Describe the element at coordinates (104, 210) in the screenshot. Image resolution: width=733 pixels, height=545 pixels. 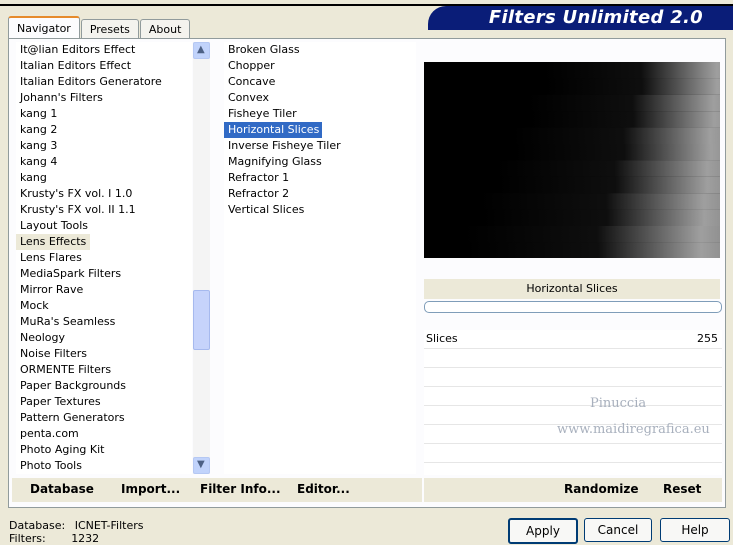
I see `category-item: Krusty's FX vol. II 1.1` at that location.